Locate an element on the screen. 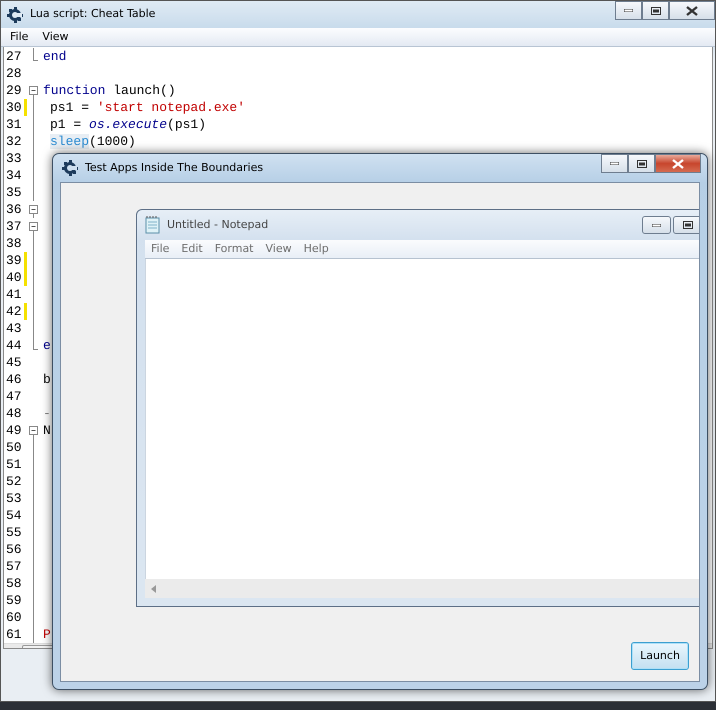 This screenshot has height=710, width=716. close-icon is located at coordinates (692, 11).